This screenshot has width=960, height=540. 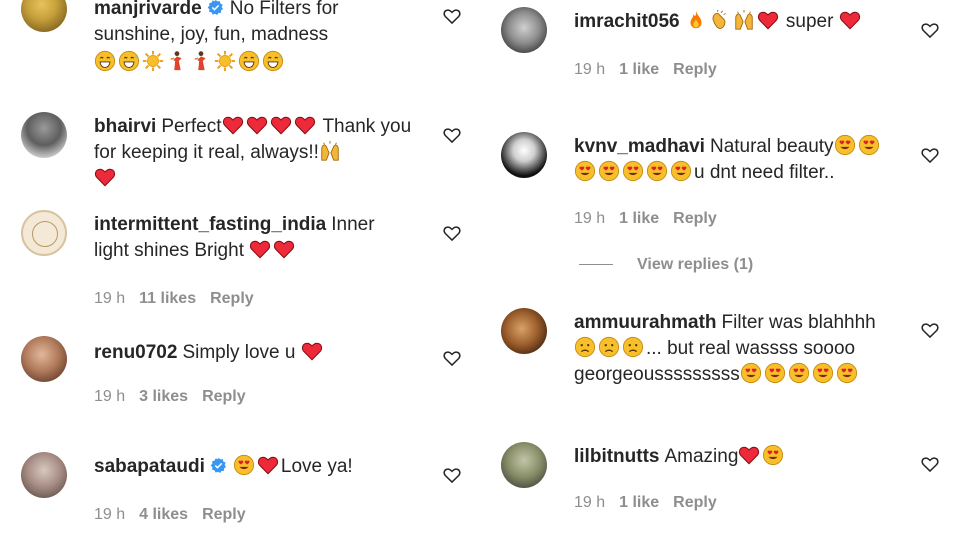 What do you see at coordinates (720, 20) in the screenshot?
I see `clap-icon` at bounding box center [720, 20].